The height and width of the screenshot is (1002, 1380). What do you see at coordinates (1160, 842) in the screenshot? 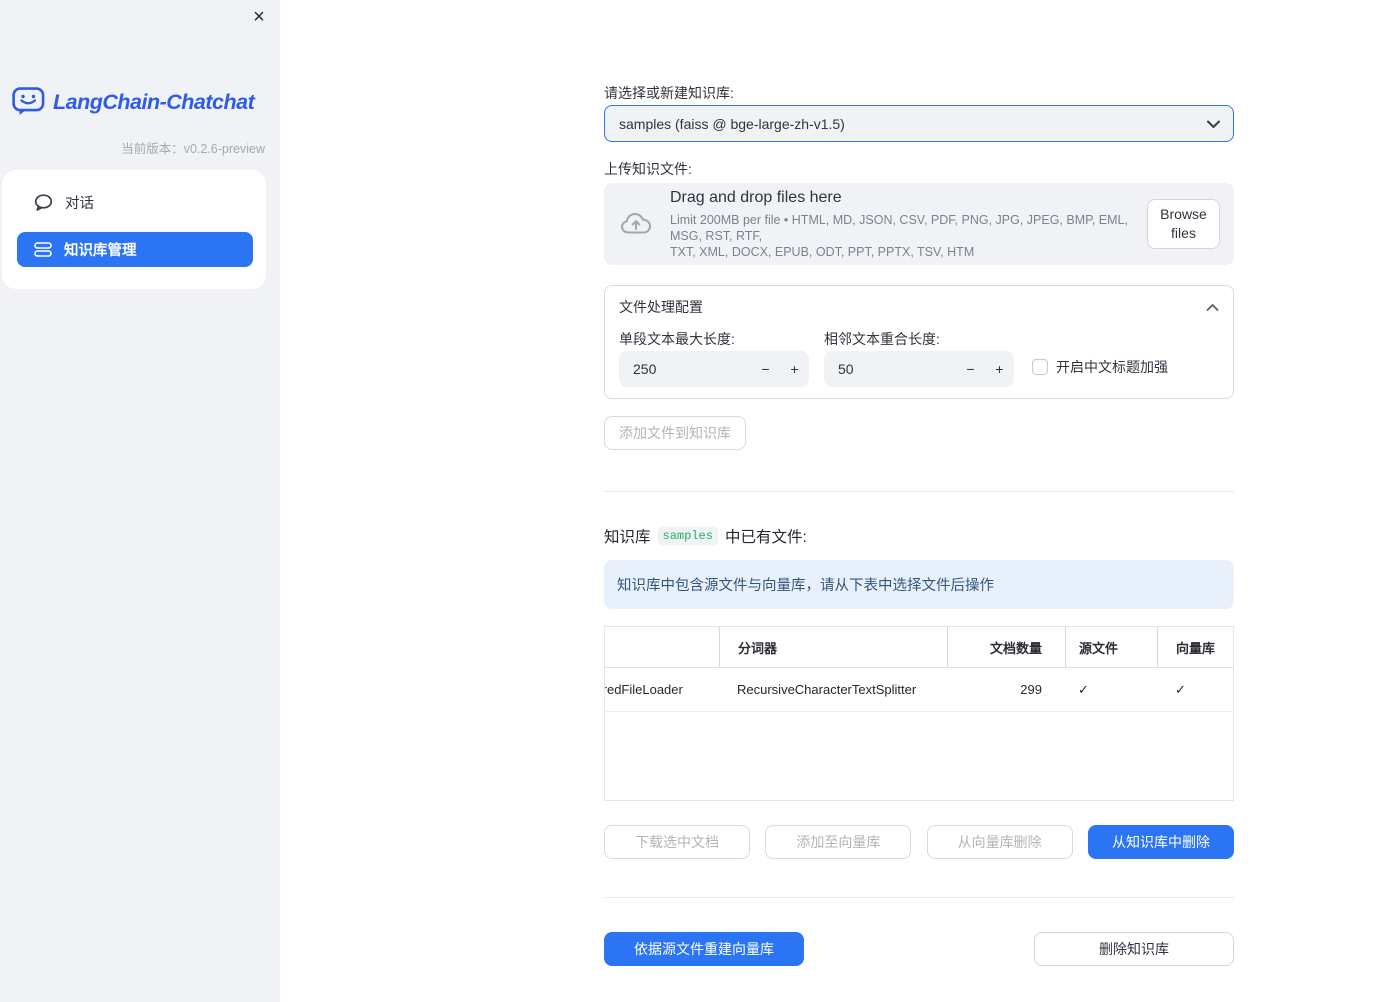
I see `delete-from-kb-button: 从知识库中删除` at bounding box center [1160, 842].